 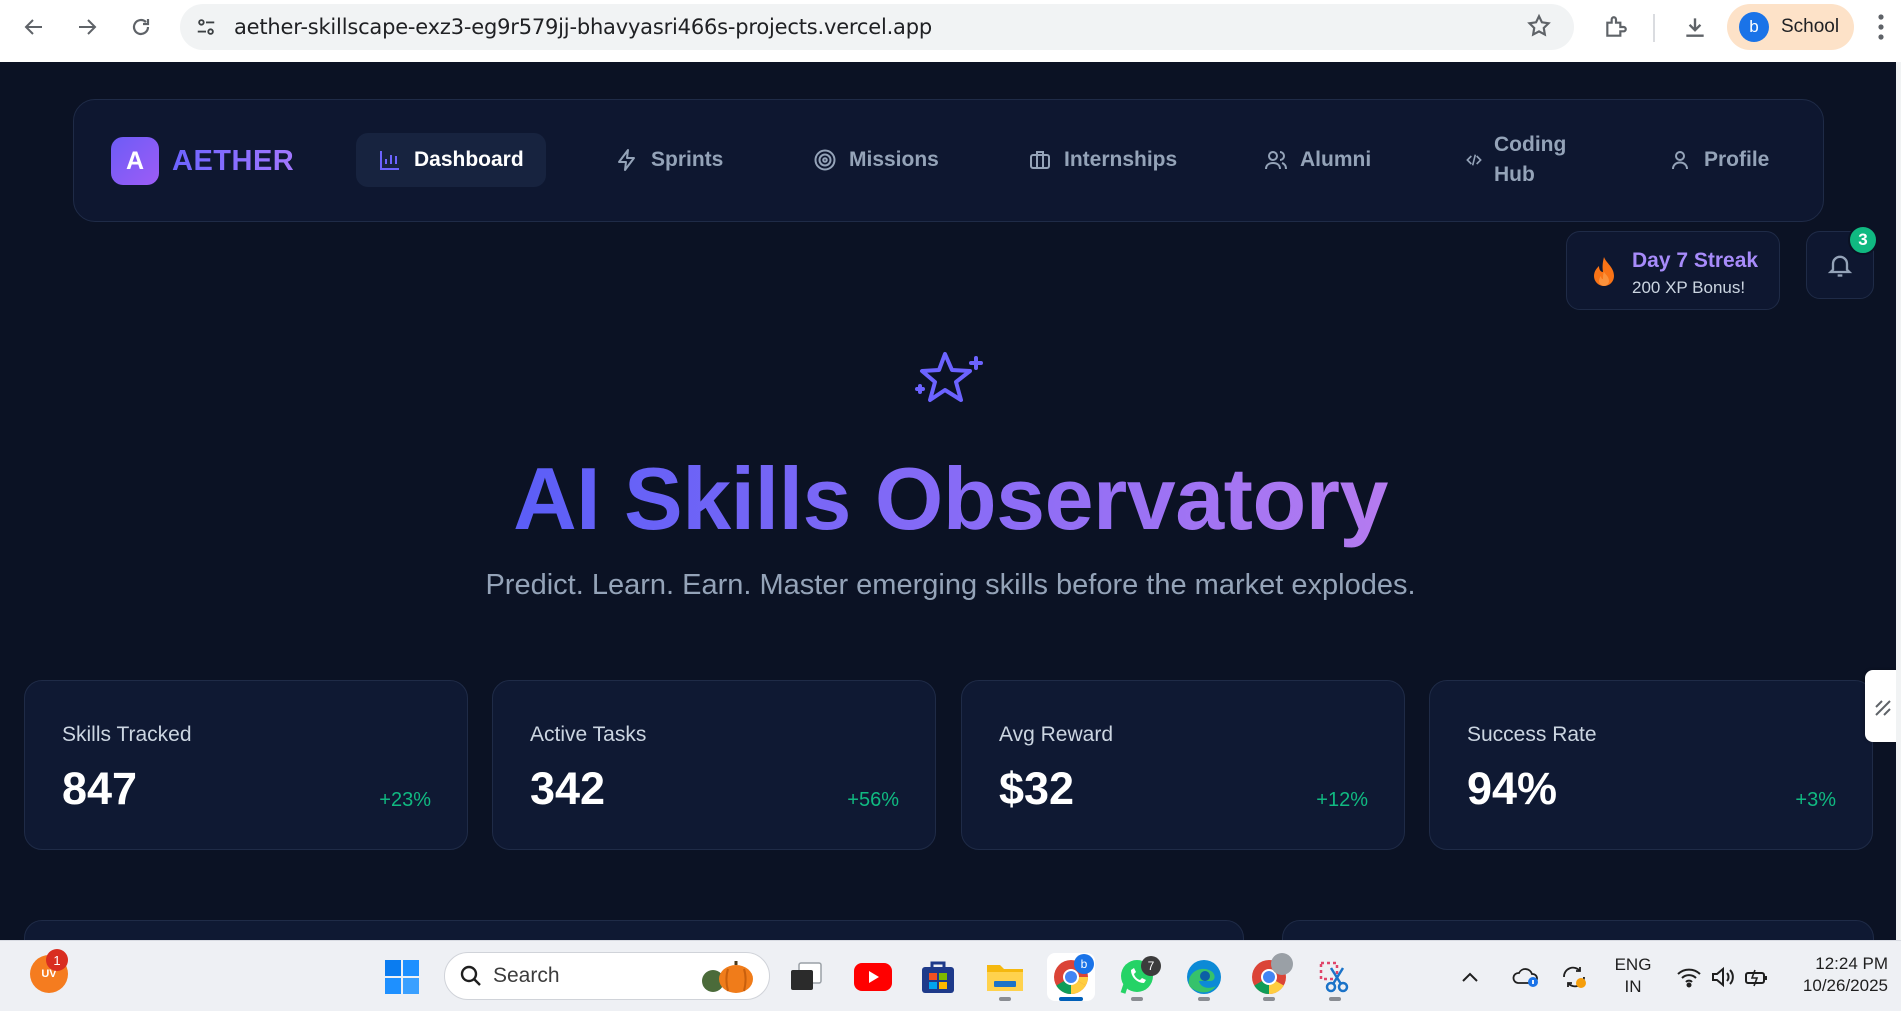 I want to click on profile-name: School, so click(x=1810, y=26).